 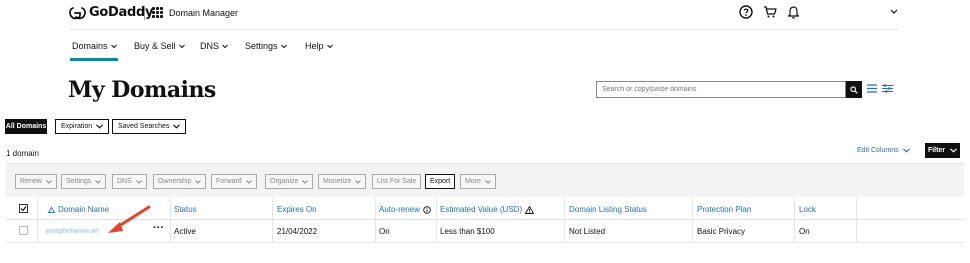 What do you see at coordinates (144, 13) in the screenshot?
I see `header-divider` at bounding box center [144, 13].